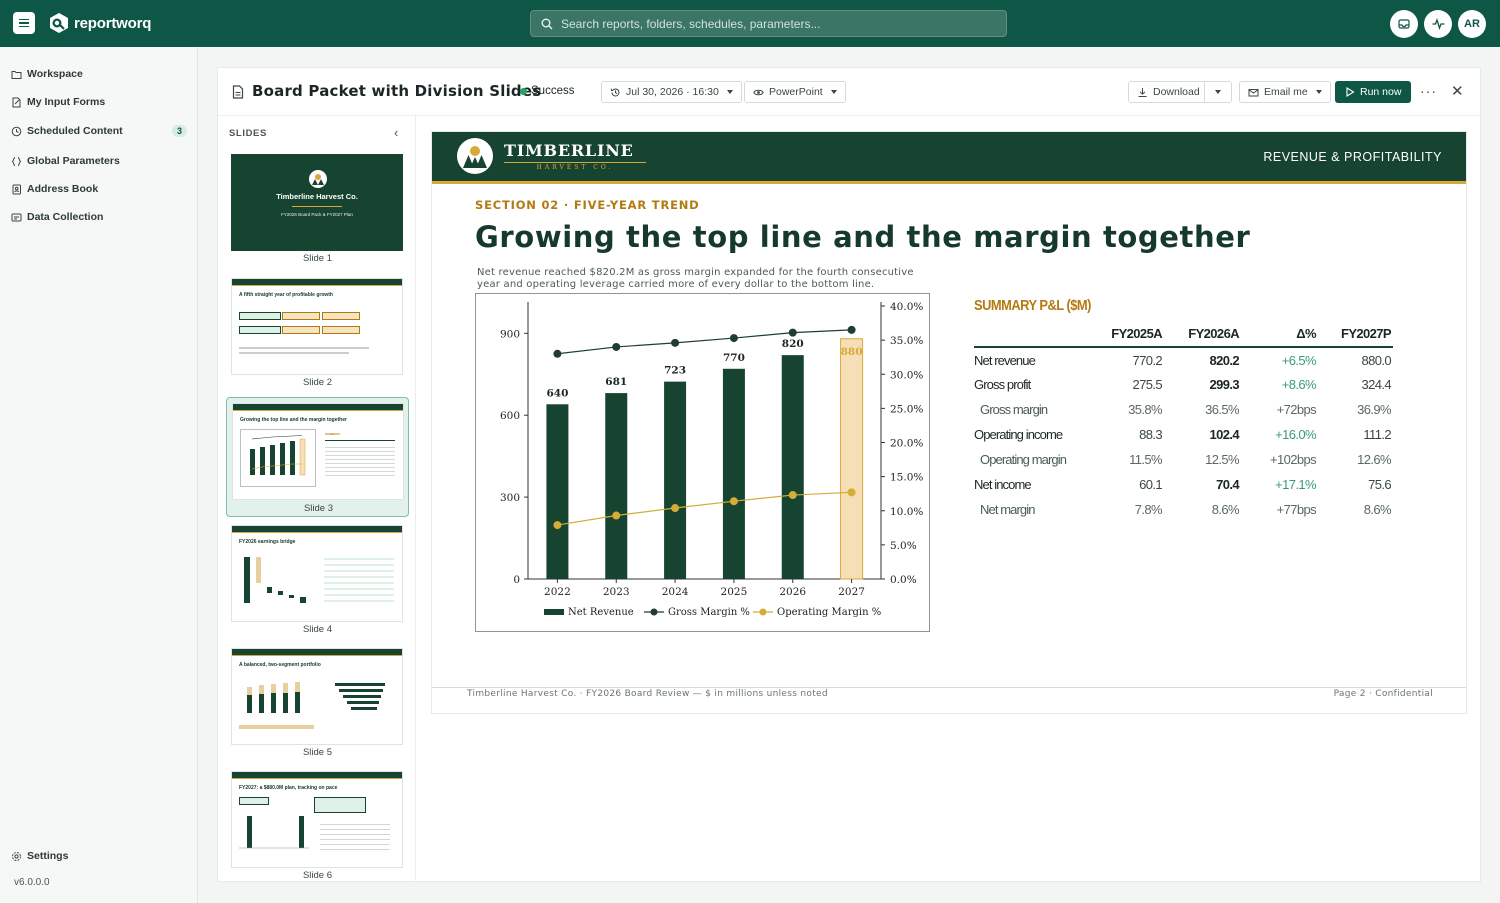 The height and width of the screenshot is (903, 1500). Describe the element at coordinates (601, 612) in the screenshot. I see `legend-label: Net Revenue` at that location.